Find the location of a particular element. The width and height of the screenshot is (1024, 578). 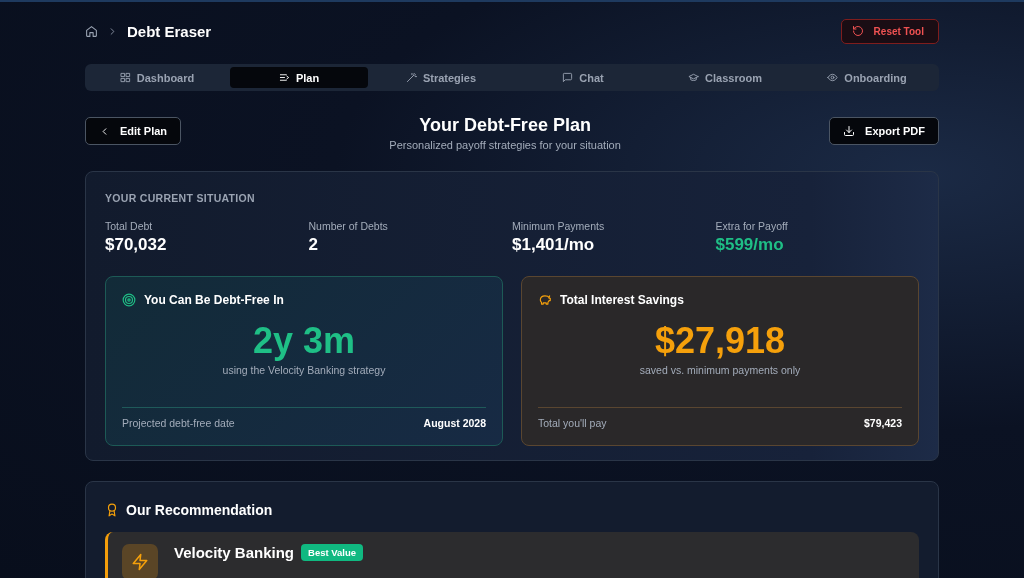

footer-value: August 2028 is located at coordinates (454, 423).